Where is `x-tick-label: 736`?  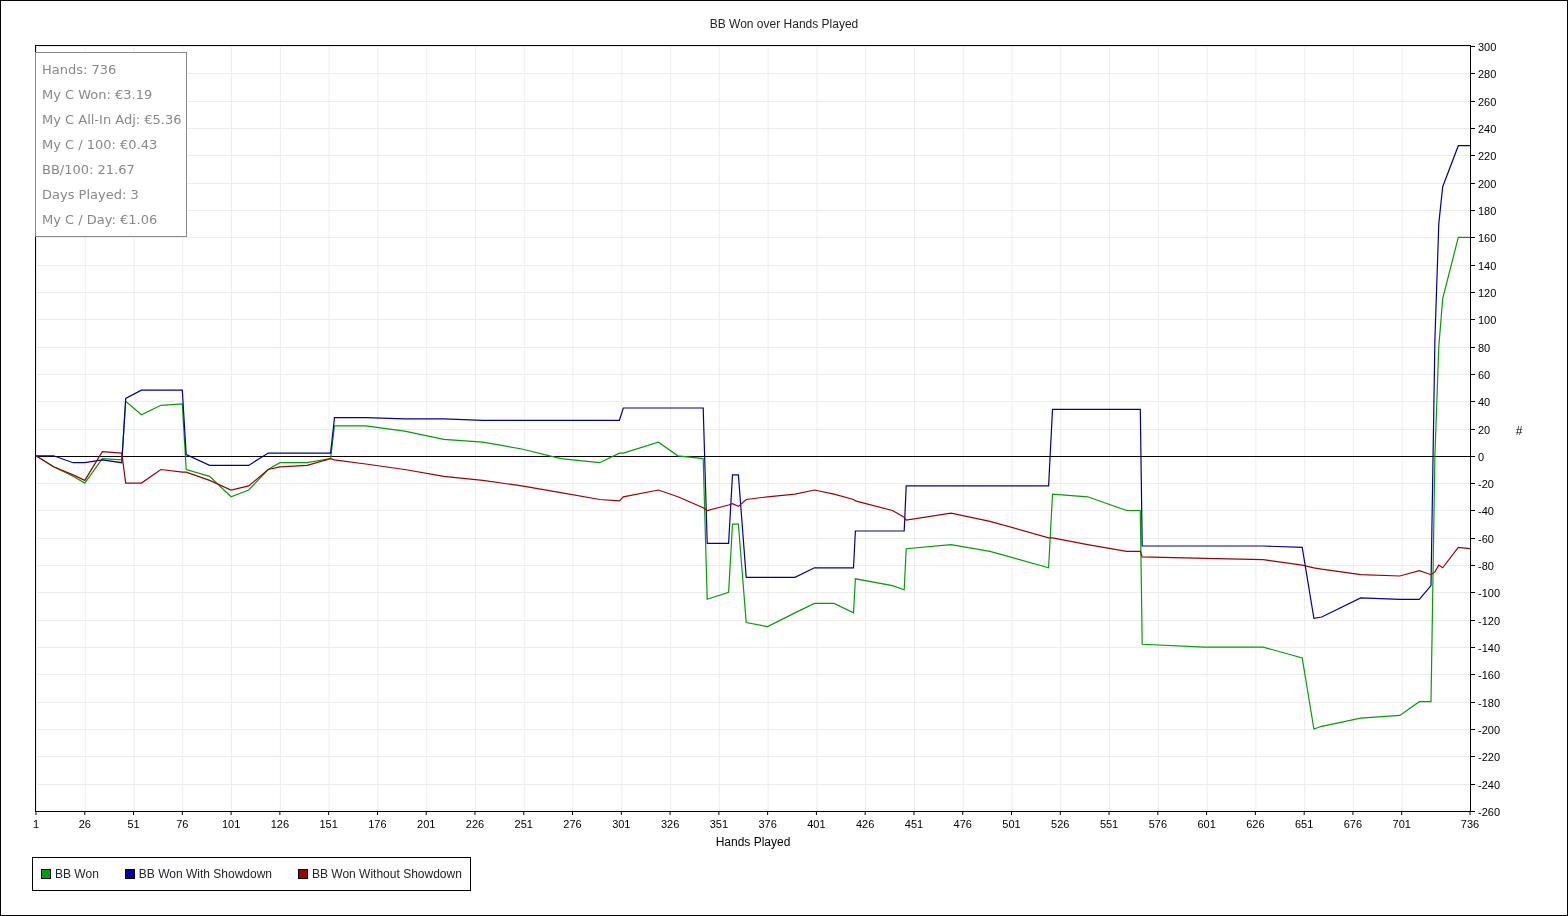
x-tick-label: 736 is located at coordinates (1470, 824).